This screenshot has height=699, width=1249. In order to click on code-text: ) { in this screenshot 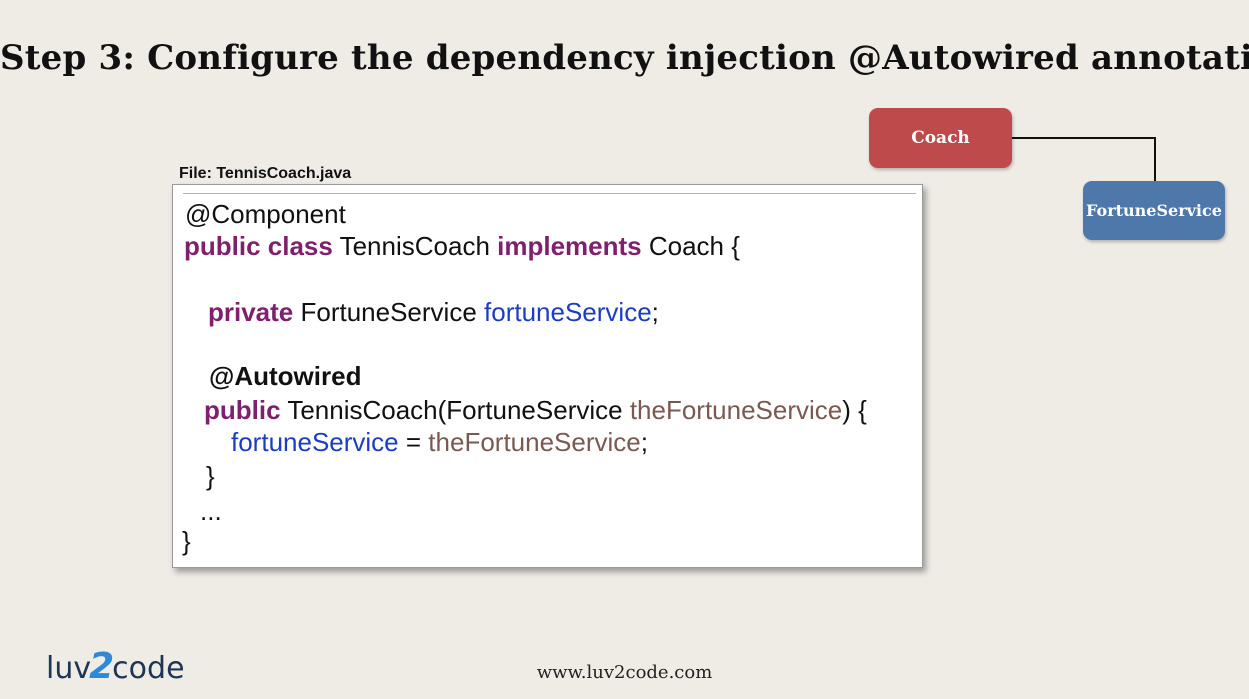, I will do `click(854, 410)`.